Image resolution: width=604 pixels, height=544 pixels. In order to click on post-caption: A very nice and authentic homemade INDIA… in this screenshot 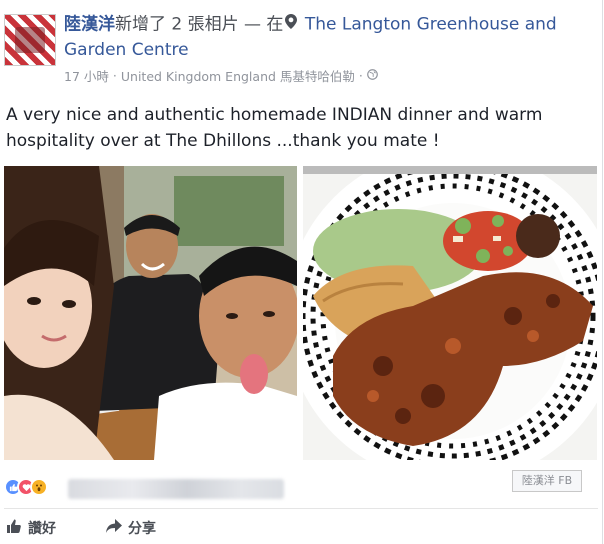, I will do `click(274, 128)`.